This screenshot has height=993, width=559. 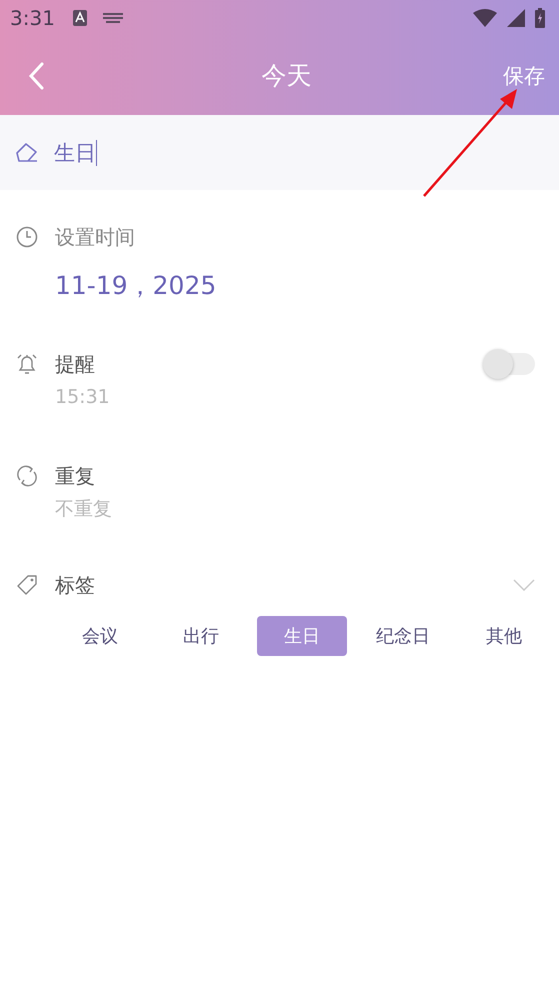 I want to click on title-input-field: 生日, so click(x=279, y=152).